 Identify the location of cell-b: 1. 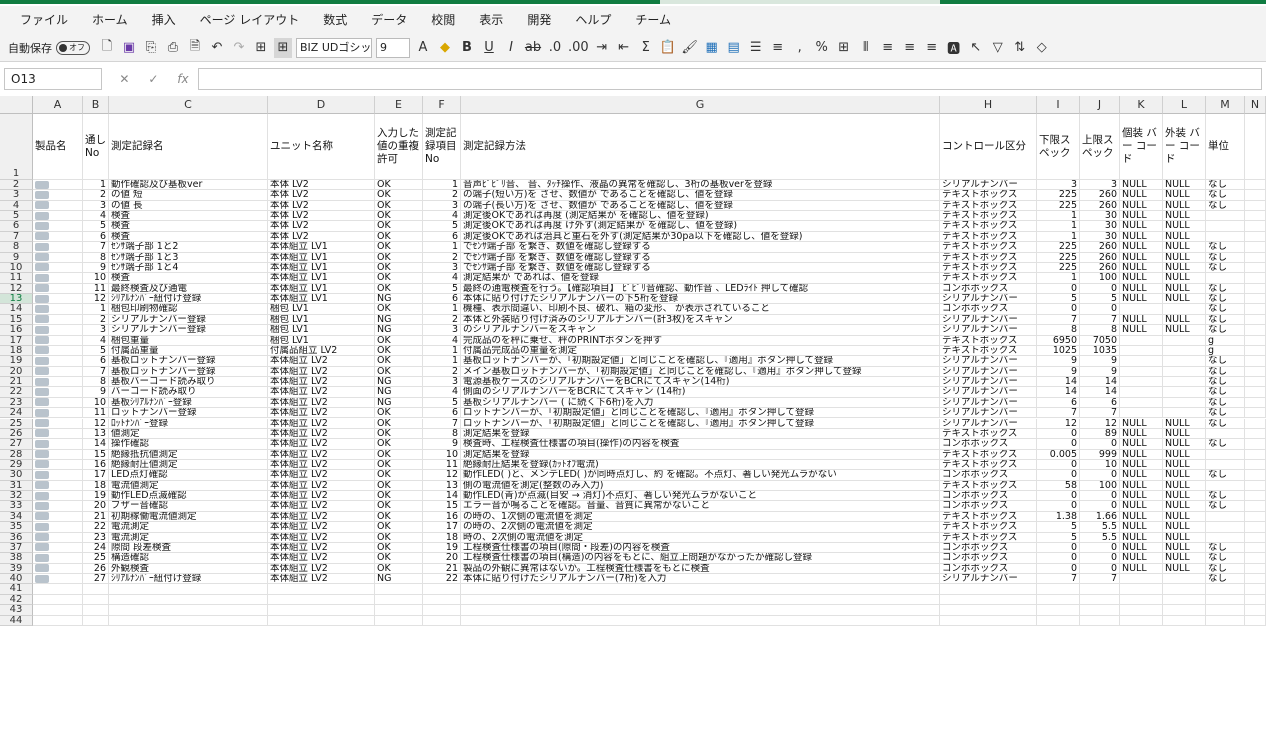
(96, 309).